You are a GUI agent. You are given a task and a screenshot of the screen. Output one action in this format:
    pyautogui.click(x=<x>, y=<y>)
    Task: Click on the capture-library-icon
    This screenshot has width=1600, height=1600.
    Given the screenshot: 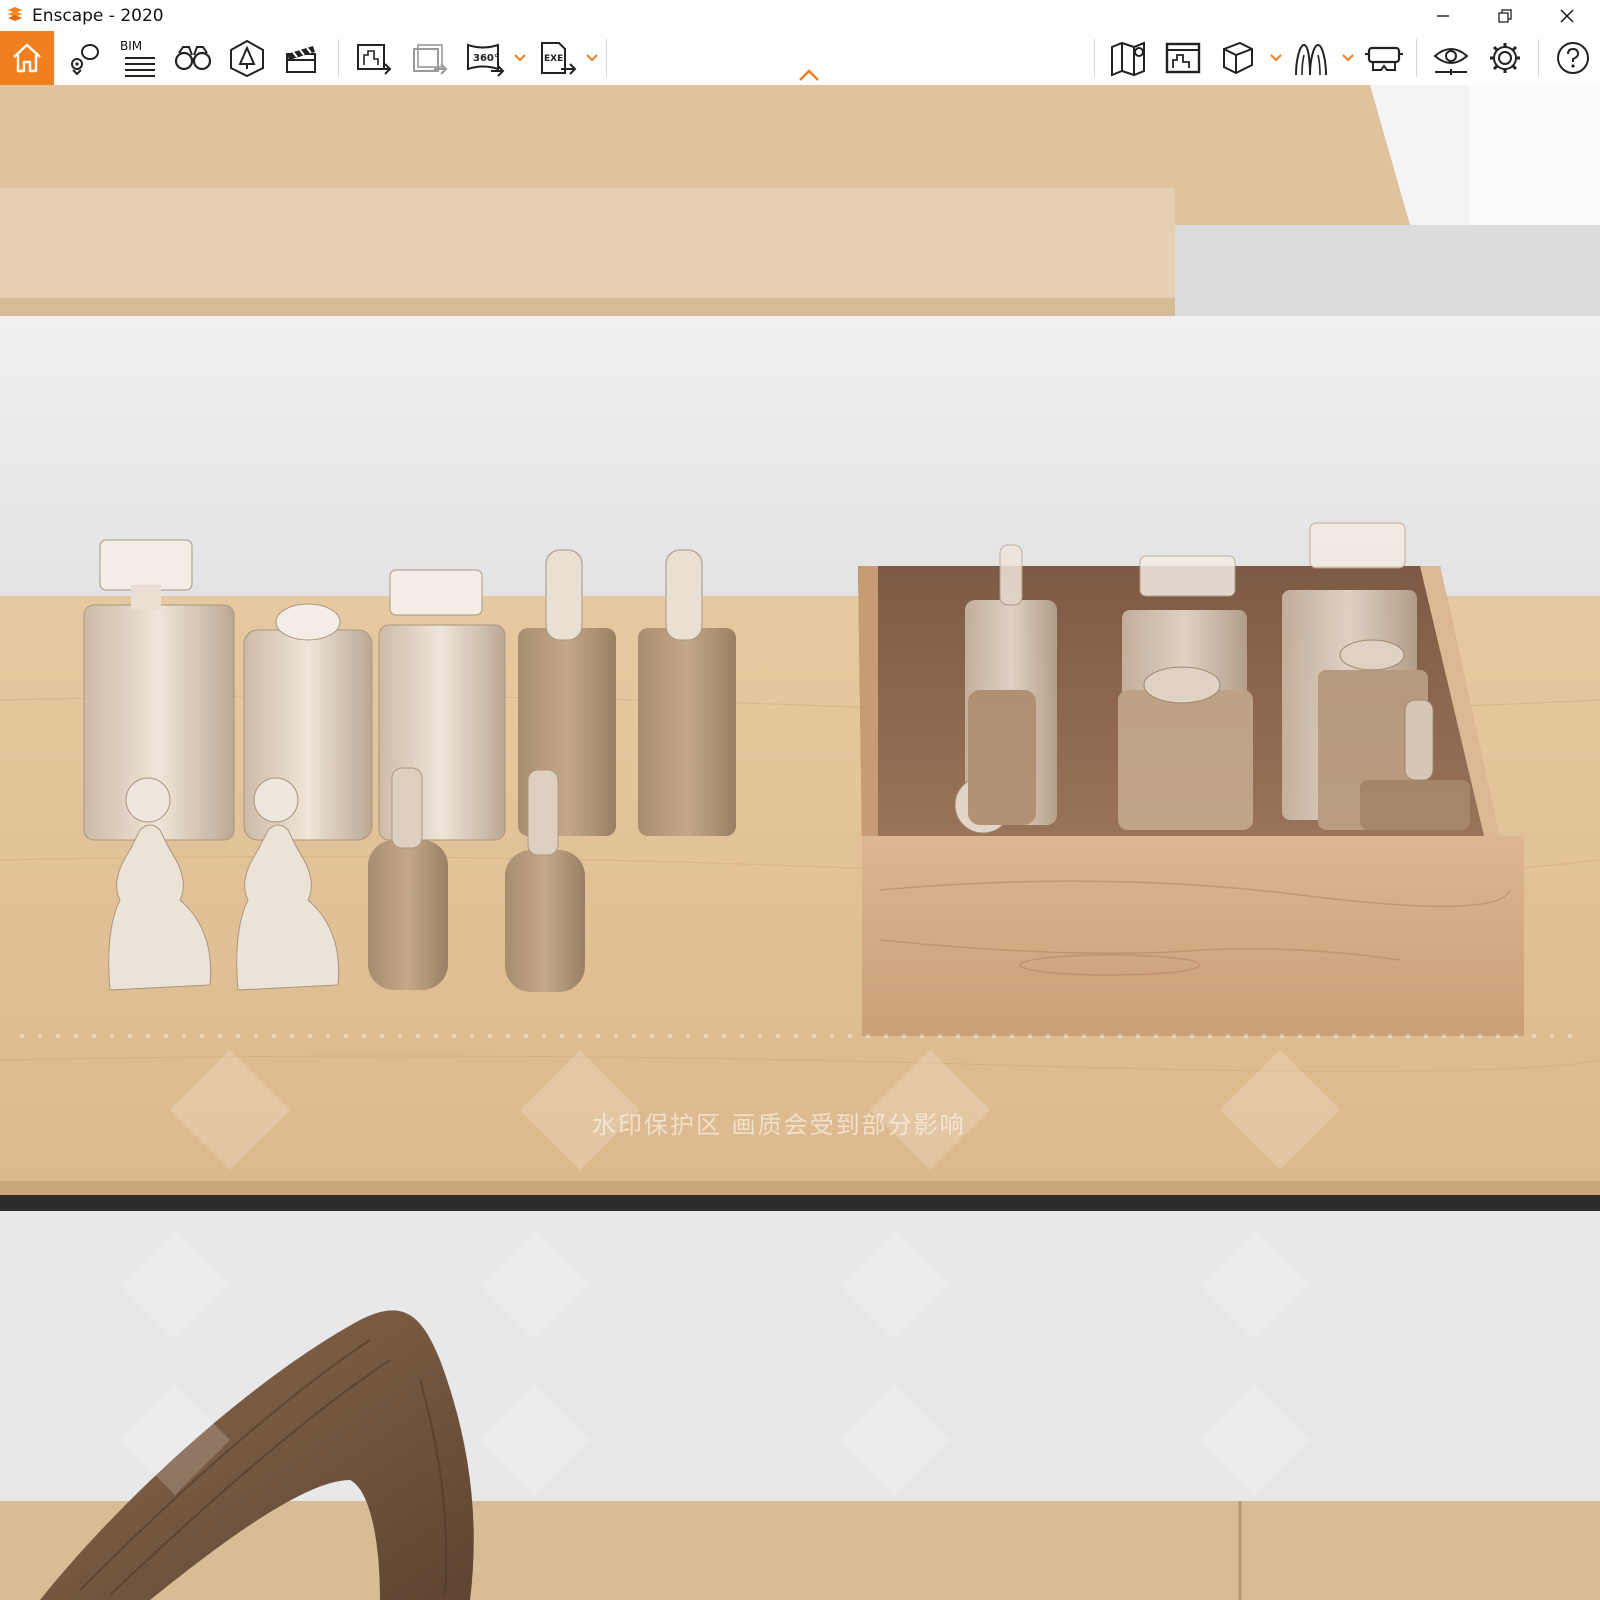 What is the action you would take?
    pyautogui.click(x=1183, y=58)
    